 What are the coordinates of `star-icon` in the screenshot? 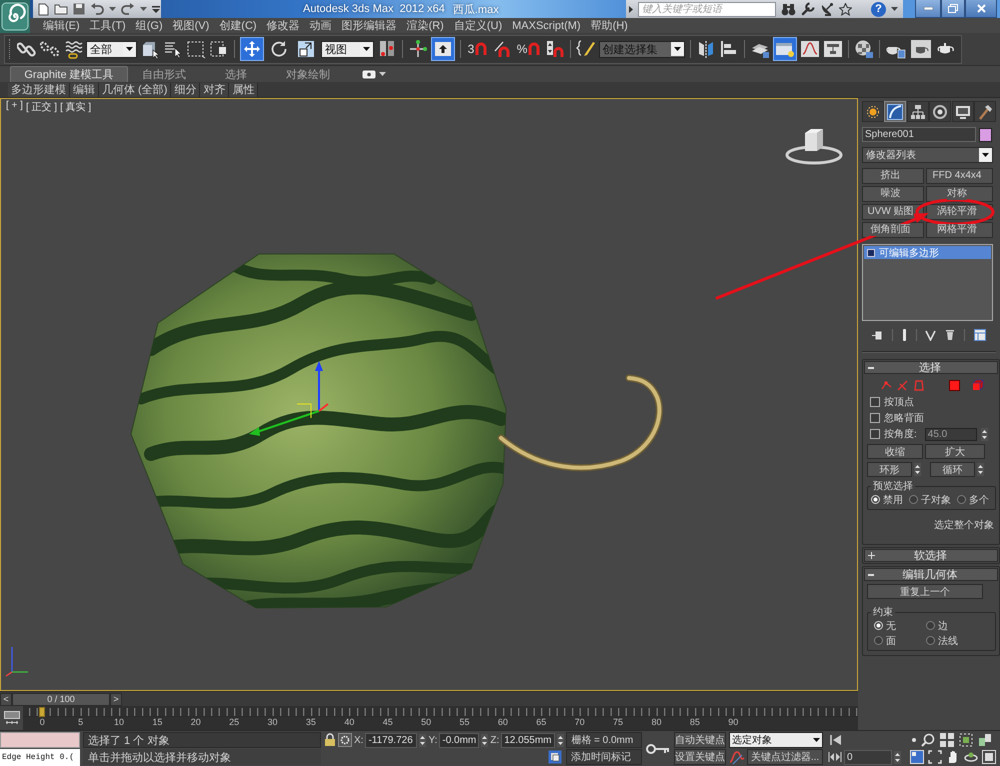 It's located at (845, 9).